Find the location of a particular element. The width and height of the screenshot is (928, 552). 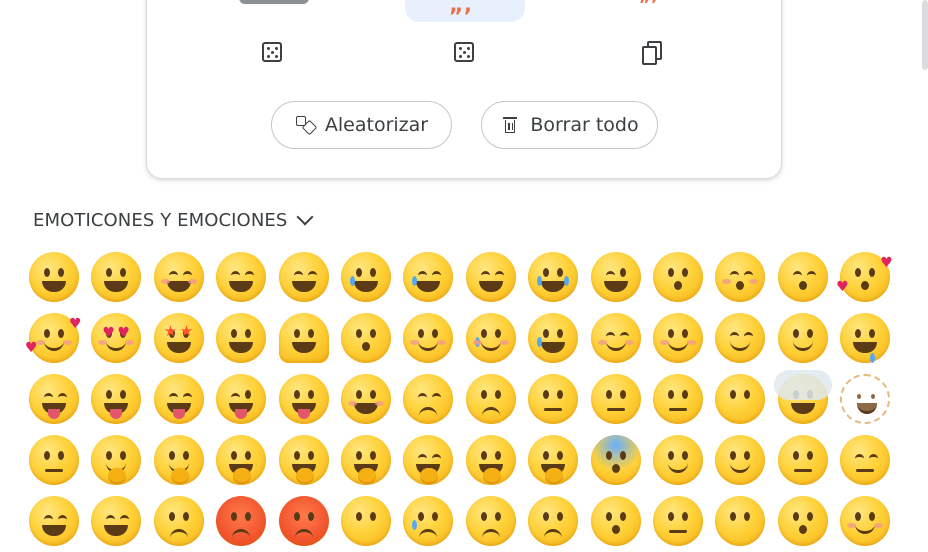

emoji-kissing-face is located at coordinates (678, 277).